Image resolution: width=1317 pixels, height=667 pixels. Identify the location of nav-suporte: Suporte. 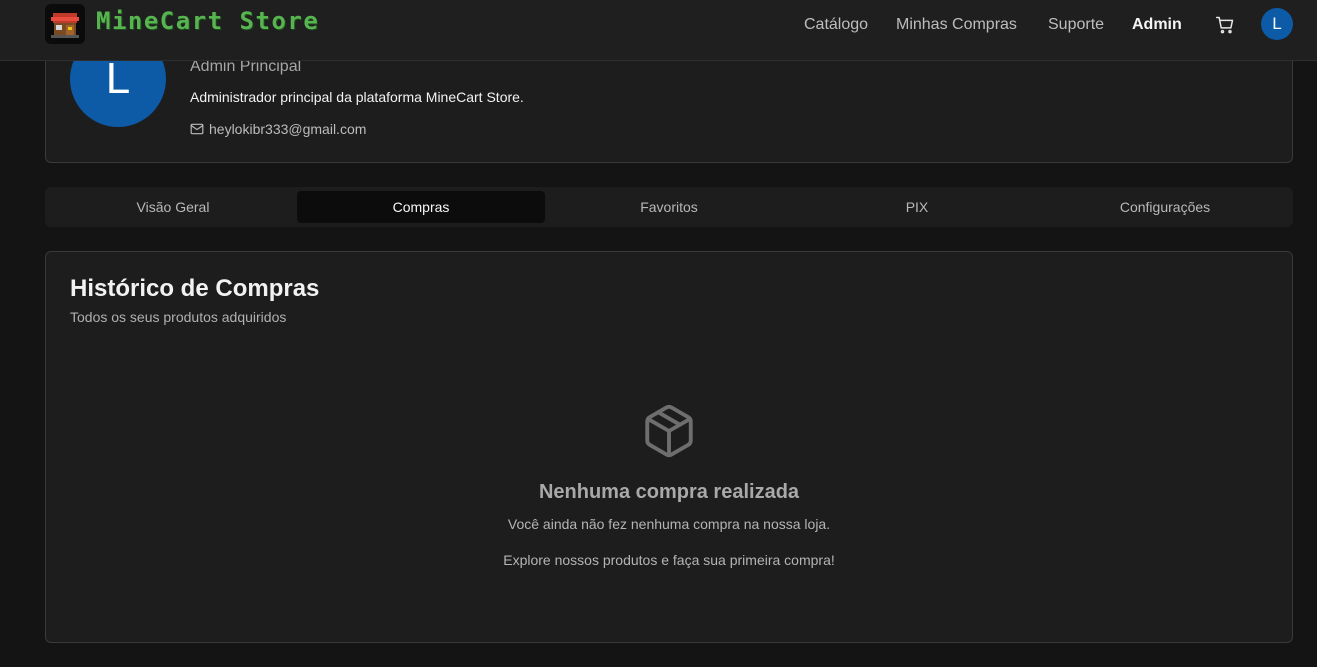
(1076, 25).